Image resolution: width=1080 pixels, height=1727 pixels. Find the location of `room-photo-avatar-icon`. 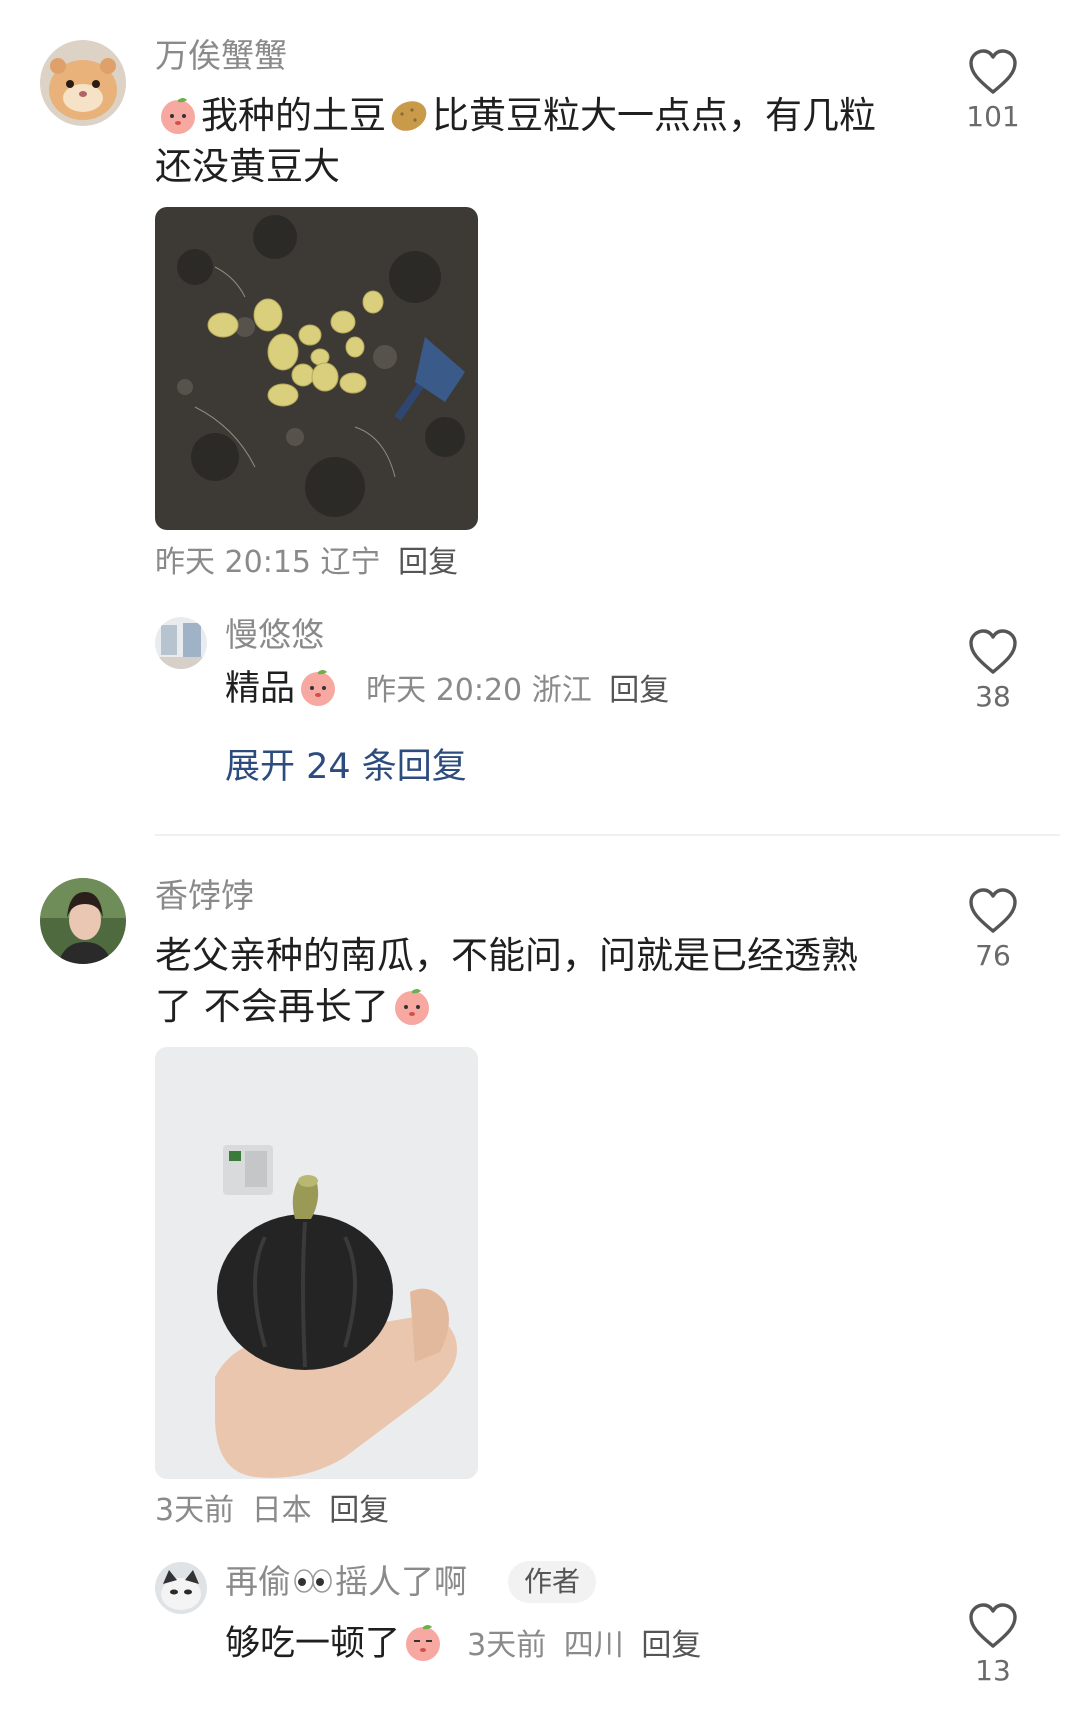

room-photo-avatar-icon is located at coordinates (181, 643).